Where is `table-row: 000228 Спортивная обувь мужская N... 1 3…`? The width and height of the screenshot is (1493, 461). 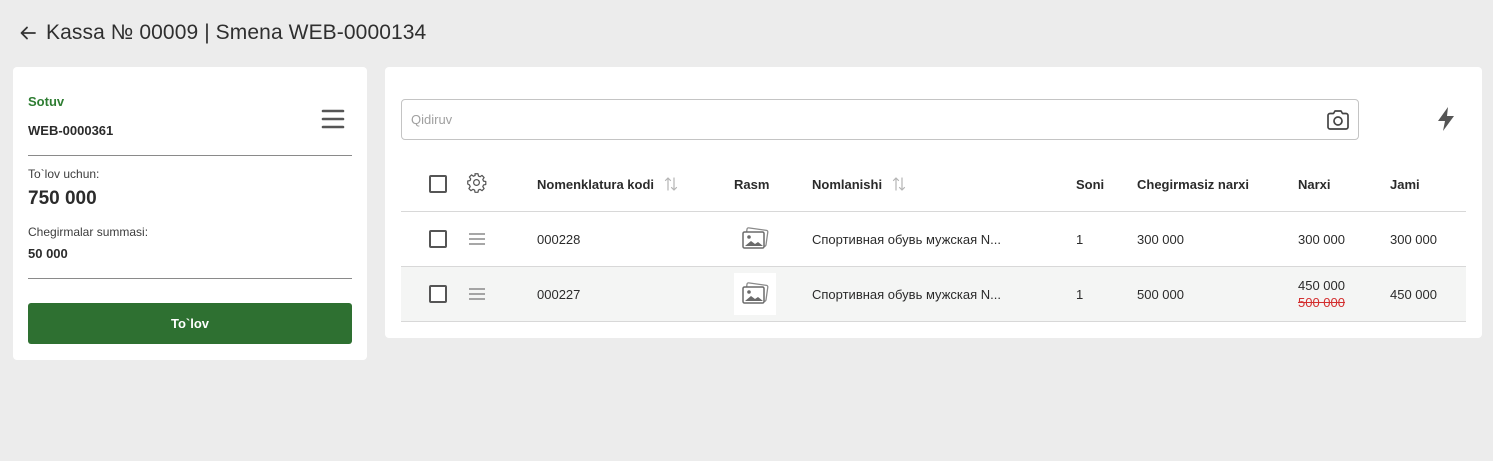 table-row: 000228 Спортивная обувь мужская N... 1 3… is located at coordinates (933, 239).